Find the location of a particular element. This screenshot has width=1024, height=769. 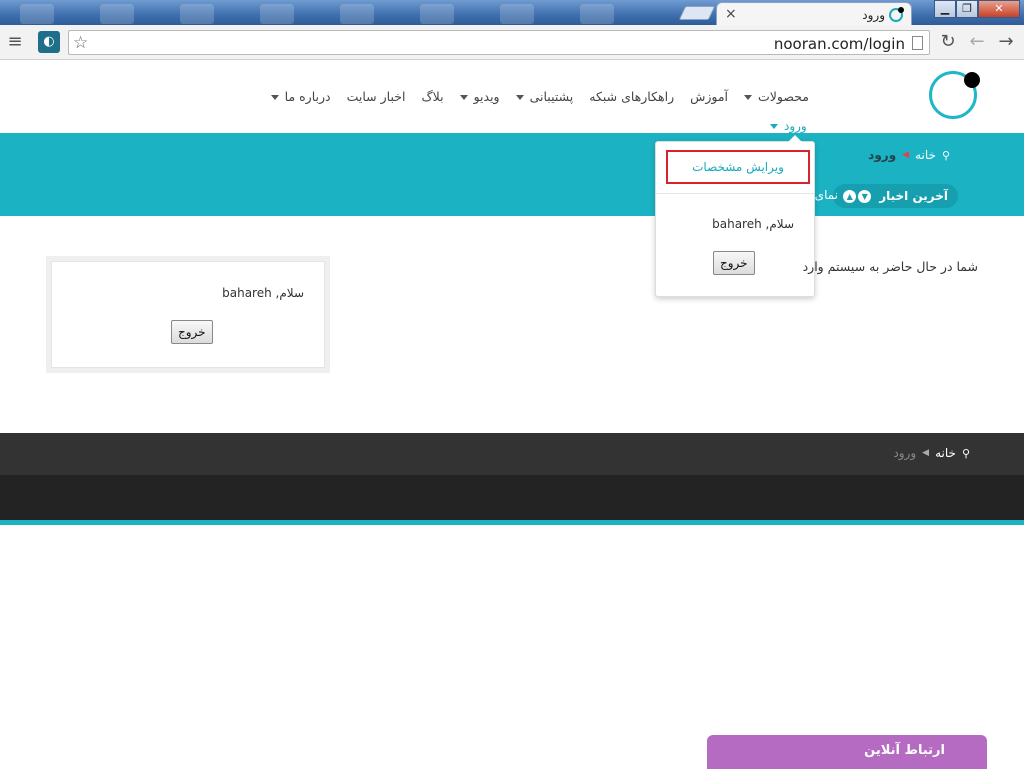

nooran-extension-icon: ◐ is located at coordinates (49, 42).